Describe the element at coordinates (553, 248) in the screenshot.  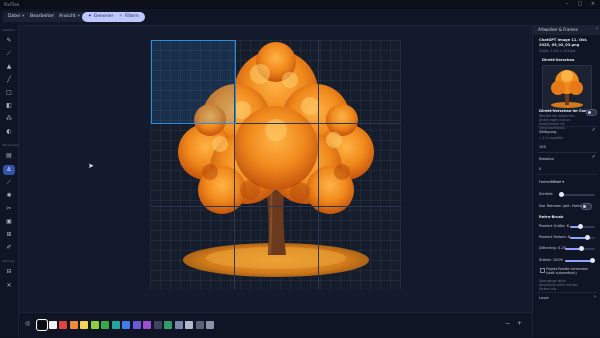
I see `dither-label: Dithering: 0.20` at that location.